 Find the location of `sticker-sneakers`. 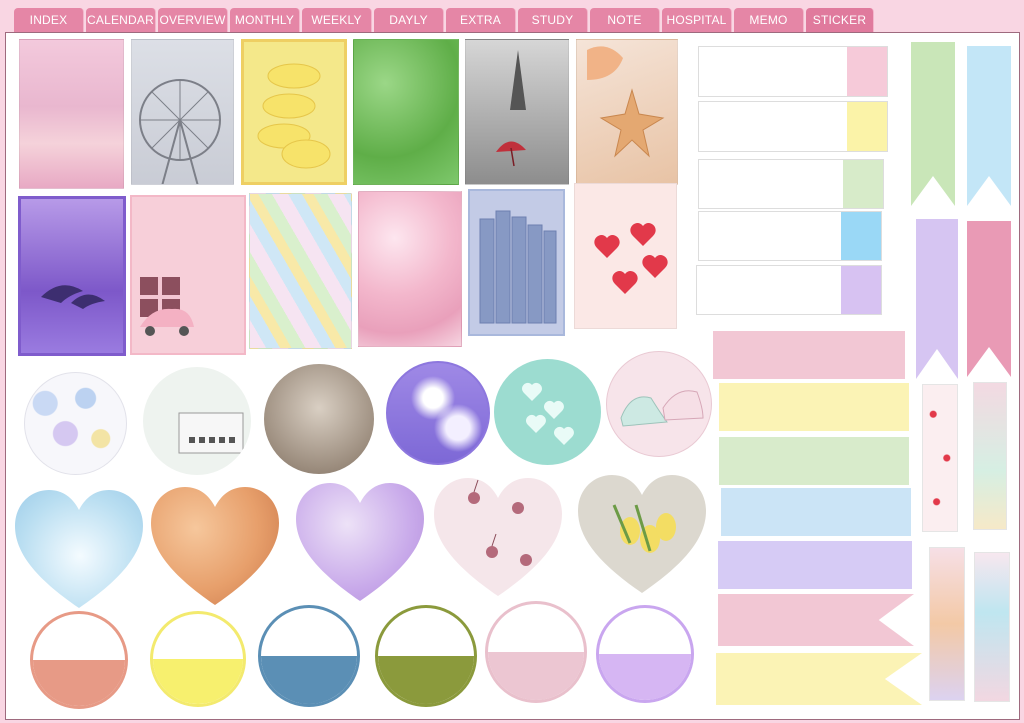

sticker-sneakers is located at coordinates (659, 404).